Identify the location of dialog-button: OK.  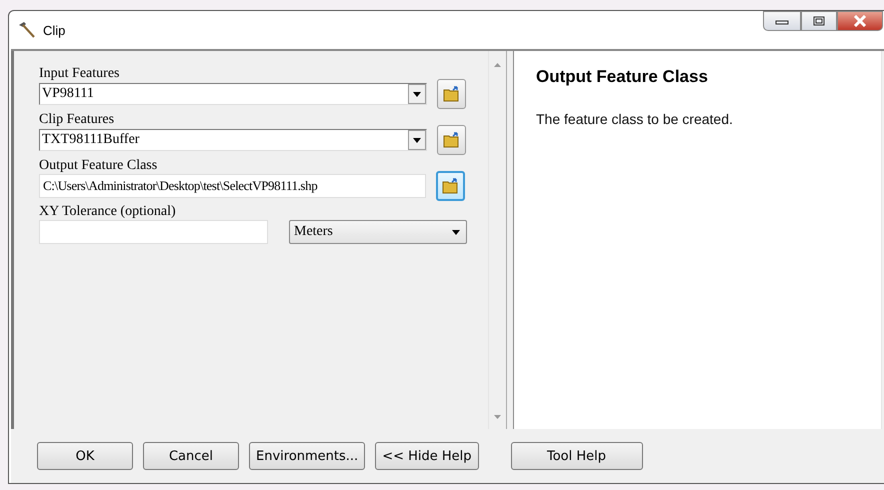
(85, 456).